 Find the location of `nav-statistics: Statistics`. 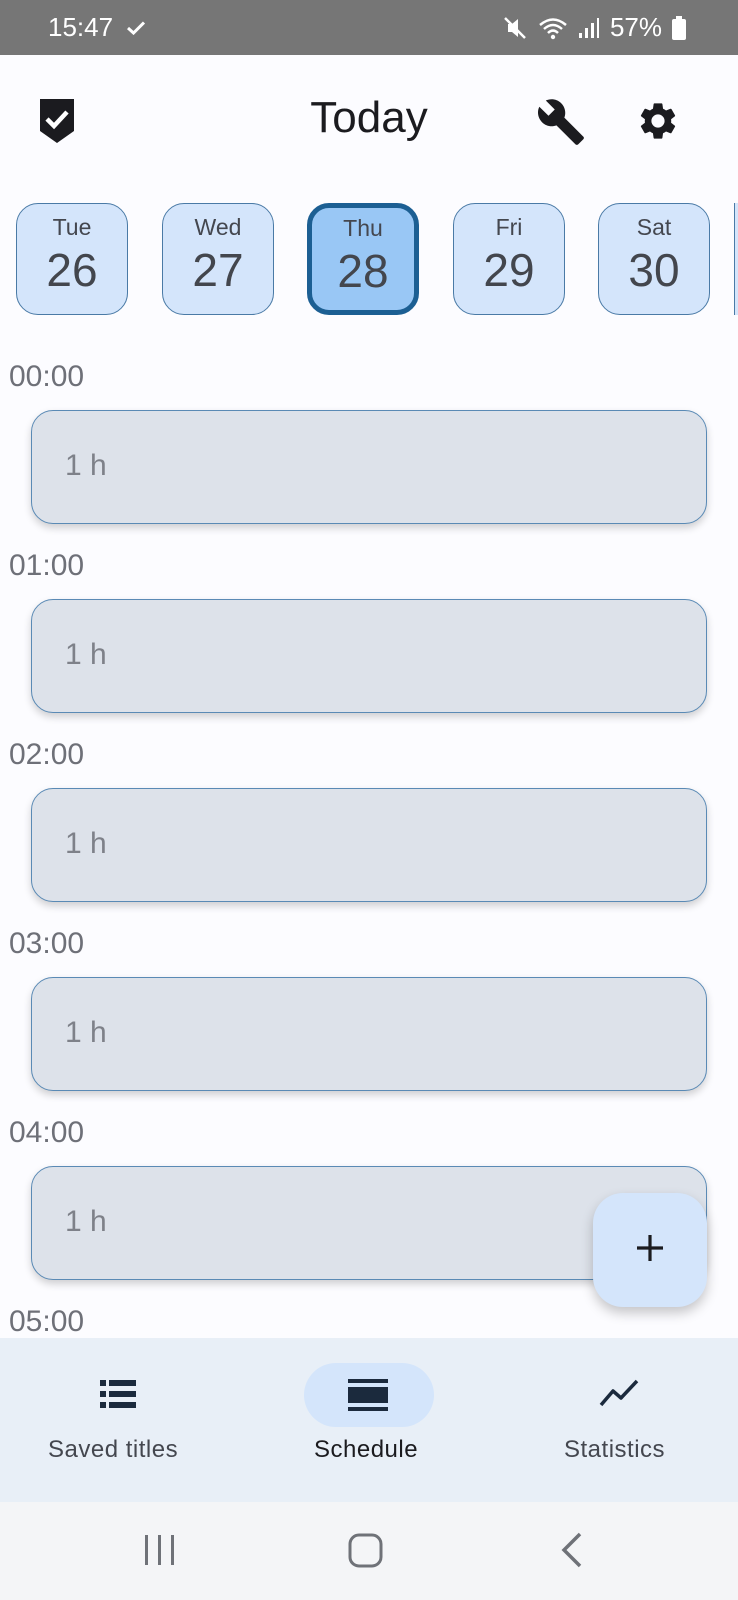

nav-statistics: Statistics is located at coordinates (615, 1420).